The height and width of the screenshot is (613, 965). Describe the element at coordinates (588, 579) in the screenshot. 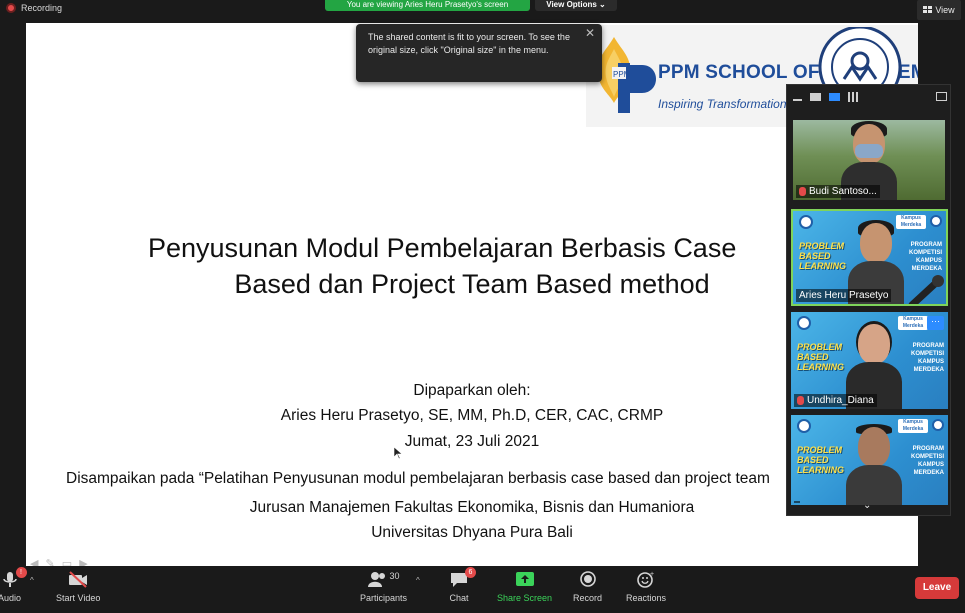

I see `record-icon` at that location.